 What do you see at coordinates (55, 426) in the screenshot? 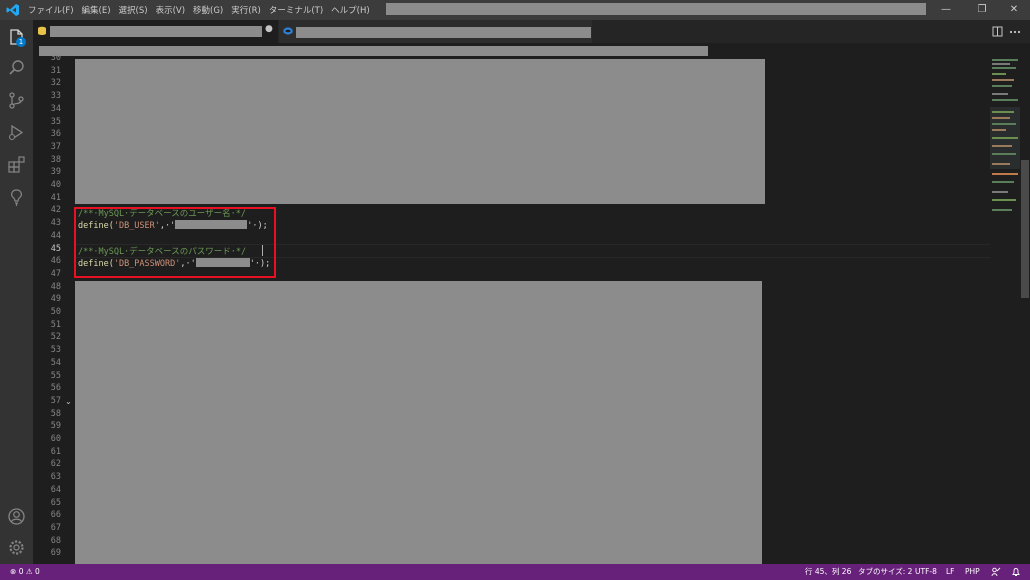
I see `line-number: 59` at bounding box center [55, 426].